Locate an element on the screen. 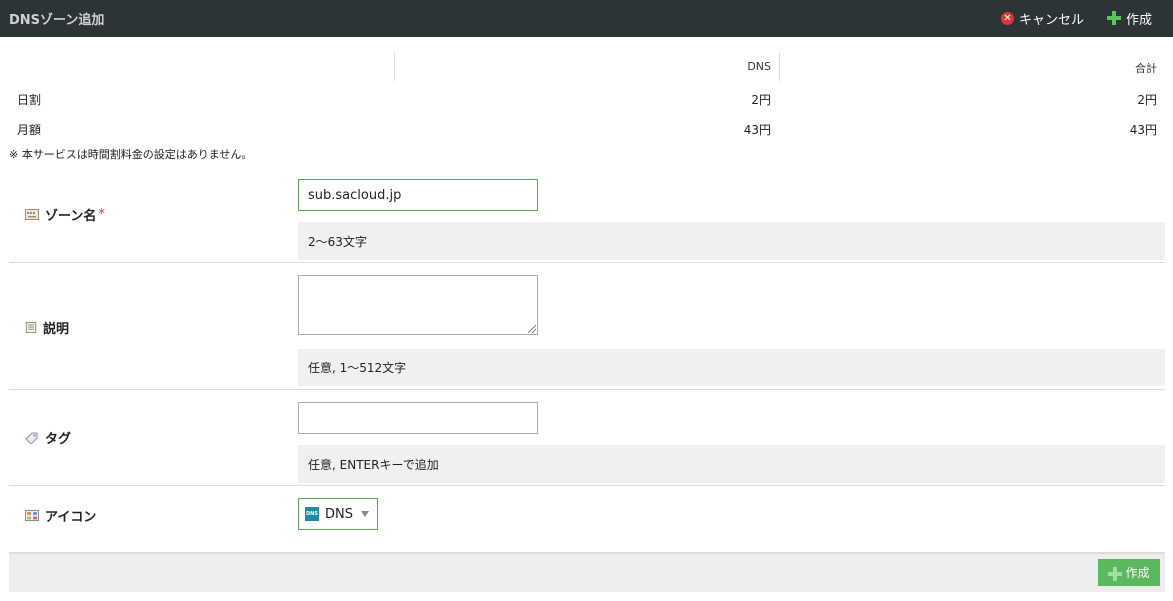 The height and width of the screenshot is (601, 1173). zone-name-hint: 2〜63文字 is located at coordinates (731, 241).